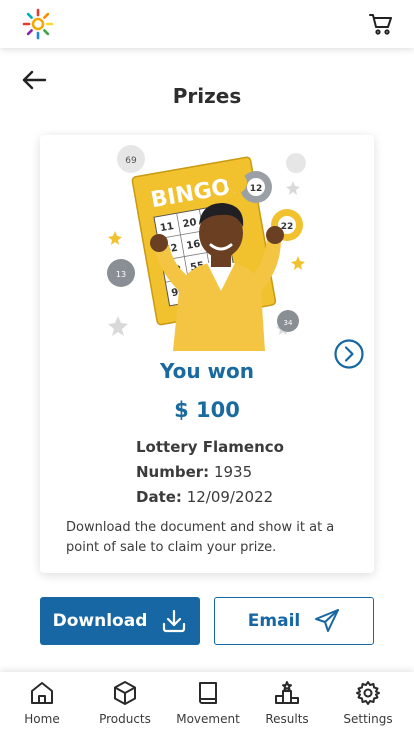 This screenshot has height=736, width=414. Describe the element at coordinates (125, 693) in the screenshot. I see `box-icon` at that location.